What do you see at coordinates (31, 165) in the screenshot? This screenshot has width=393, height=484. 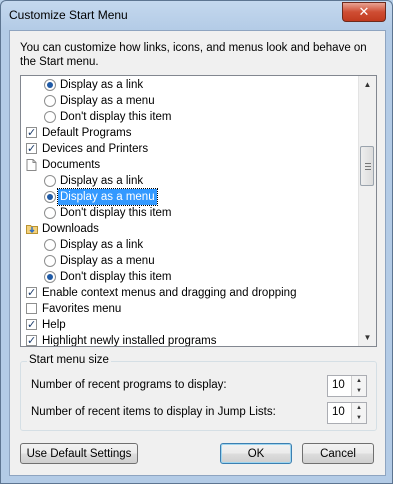 I see `document-icon` at bounding box center [31, 165].